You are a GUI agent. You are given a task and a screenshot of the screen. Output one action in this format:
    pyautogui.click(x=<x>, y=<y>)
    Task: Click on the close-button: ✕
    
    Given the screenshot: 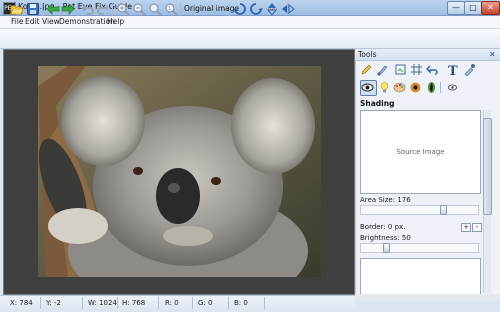 What is the action you would take?
    pyautogui.click(x=490, y=8)
    